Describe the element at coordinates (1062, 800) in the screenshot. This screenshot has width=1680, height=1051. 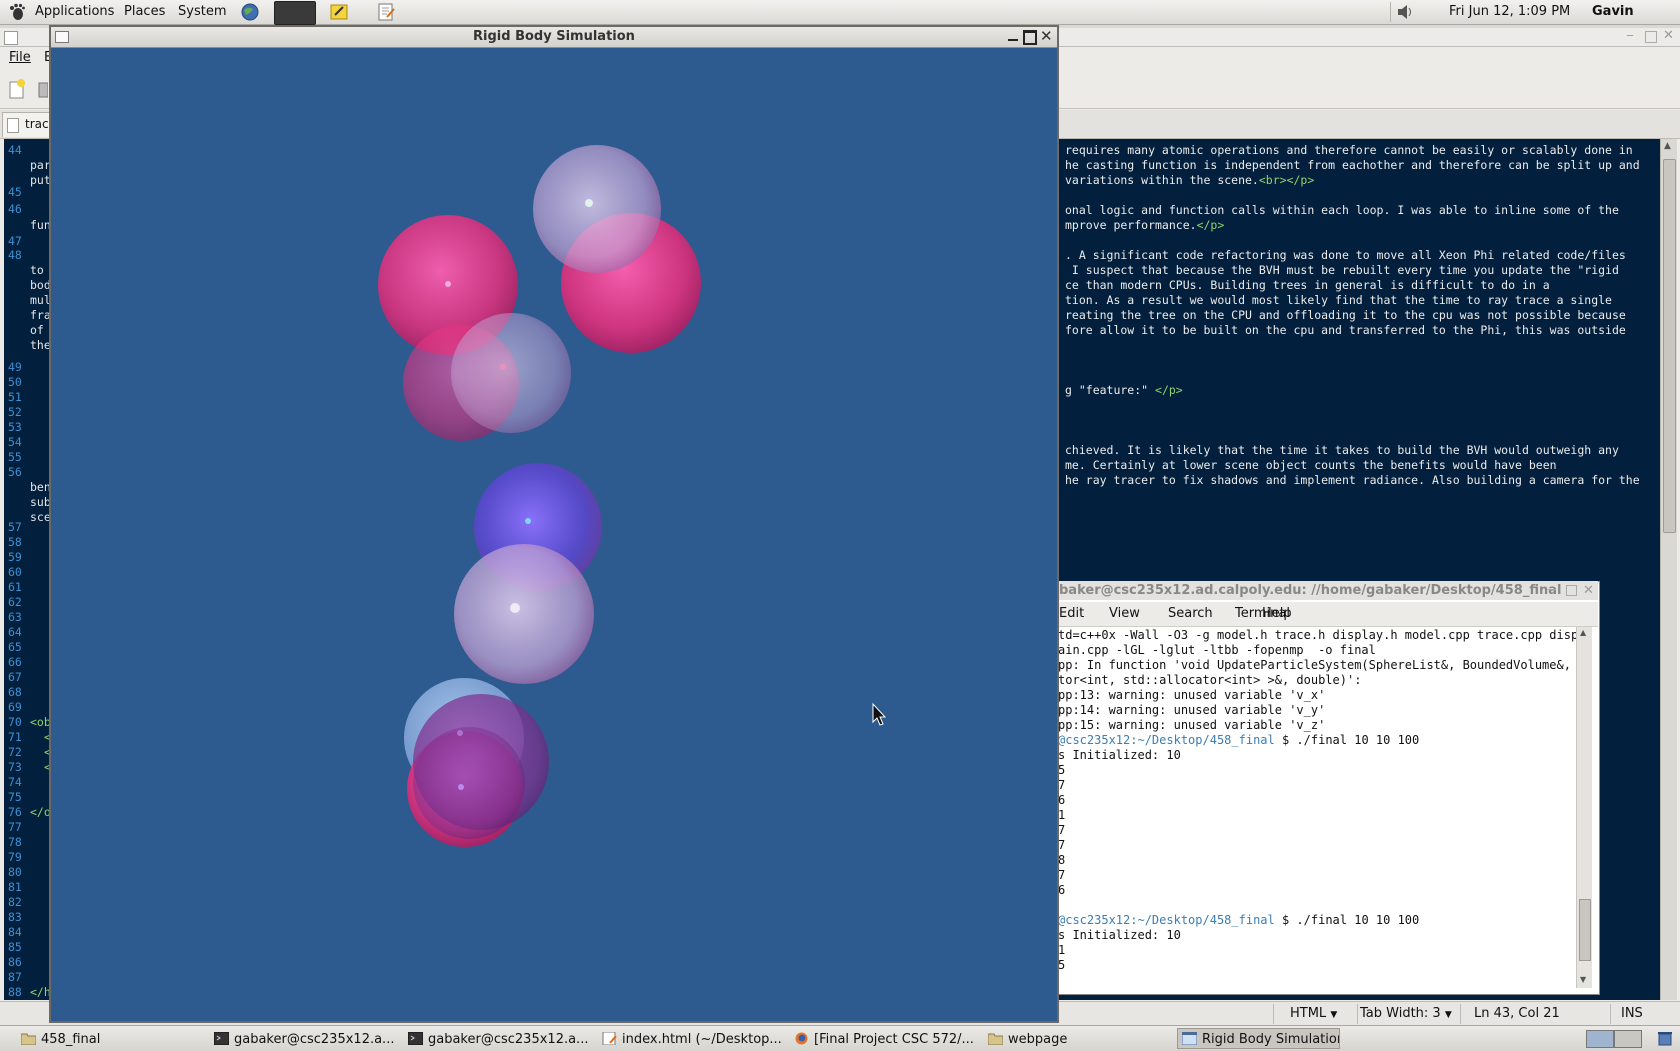
I see `terminal-line: 6` at that location.